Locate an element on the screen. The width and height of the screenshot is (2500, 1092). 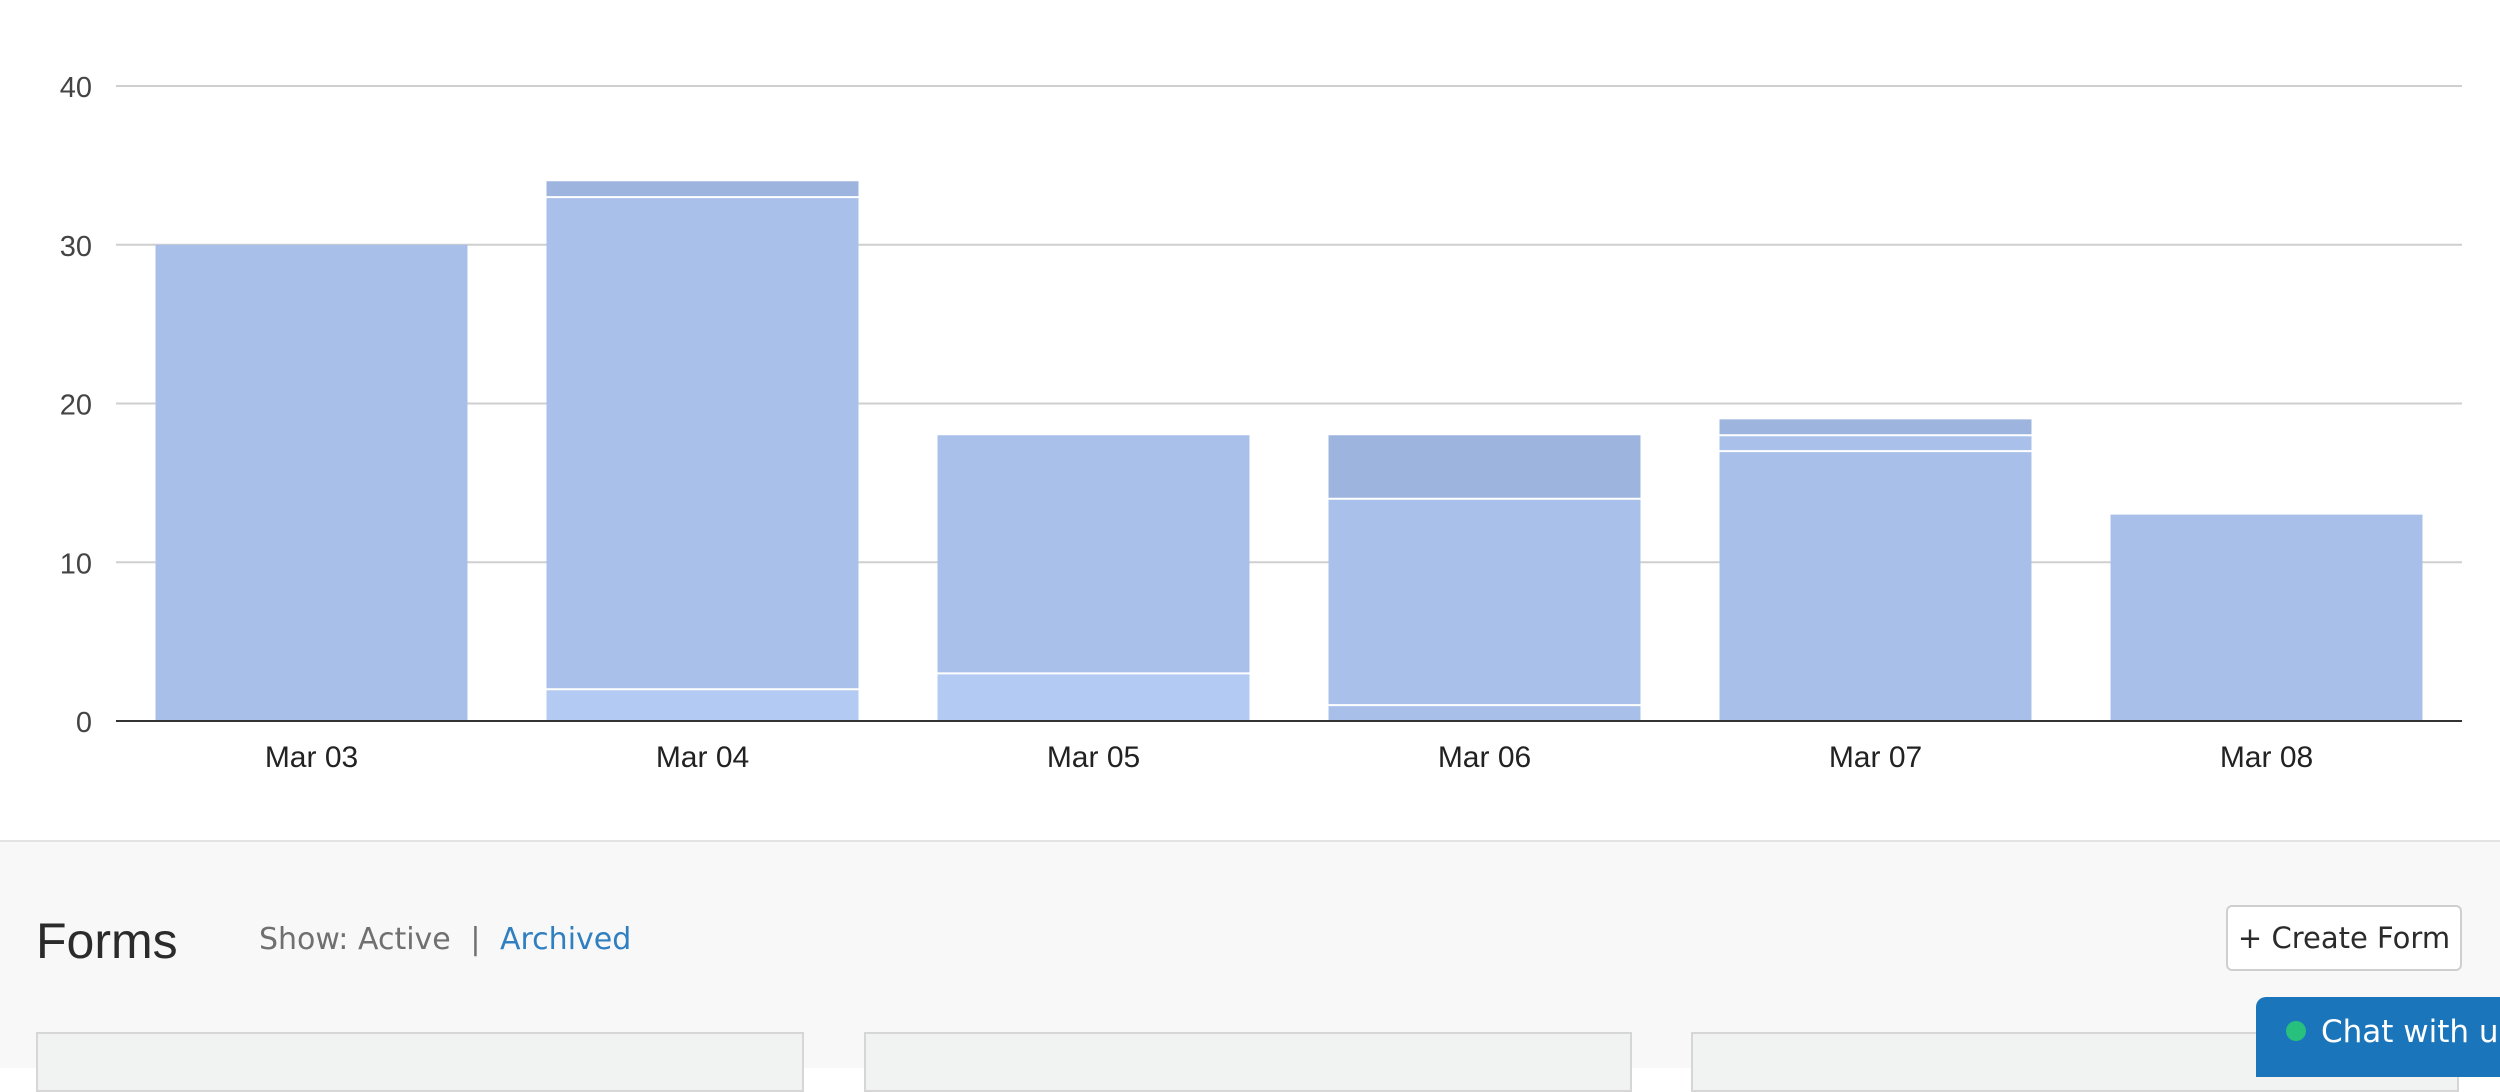
y-tick-label: 30 is located at coordinates (76, 247).